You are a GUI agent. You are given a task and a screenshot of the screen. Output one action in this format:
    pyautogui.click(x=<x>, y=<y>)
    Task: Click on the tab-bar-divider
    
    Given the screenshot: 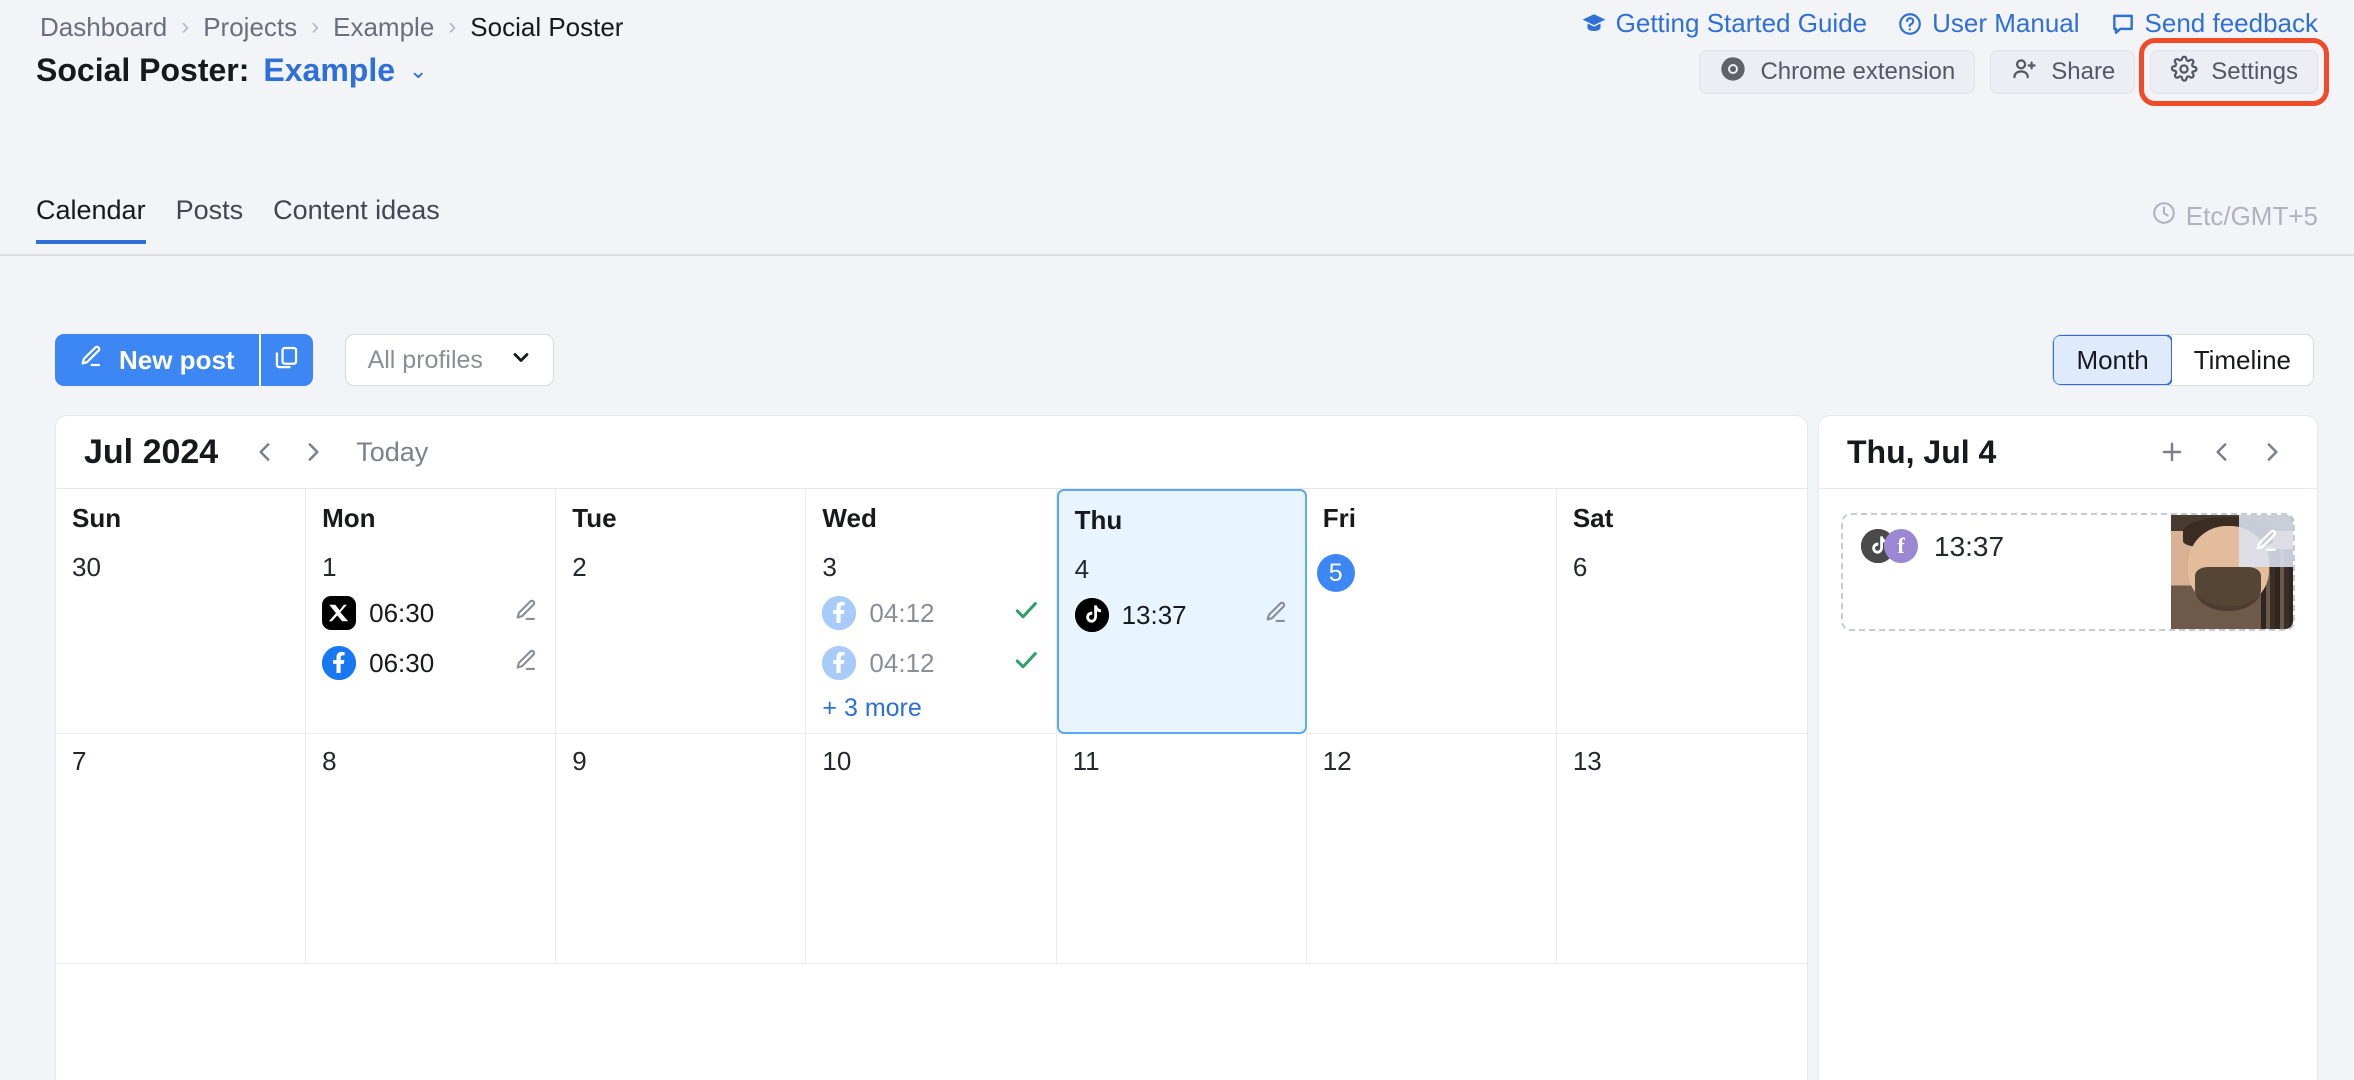 What is the action you would take?
    pyautogui.click(x=1177, y=255)
    